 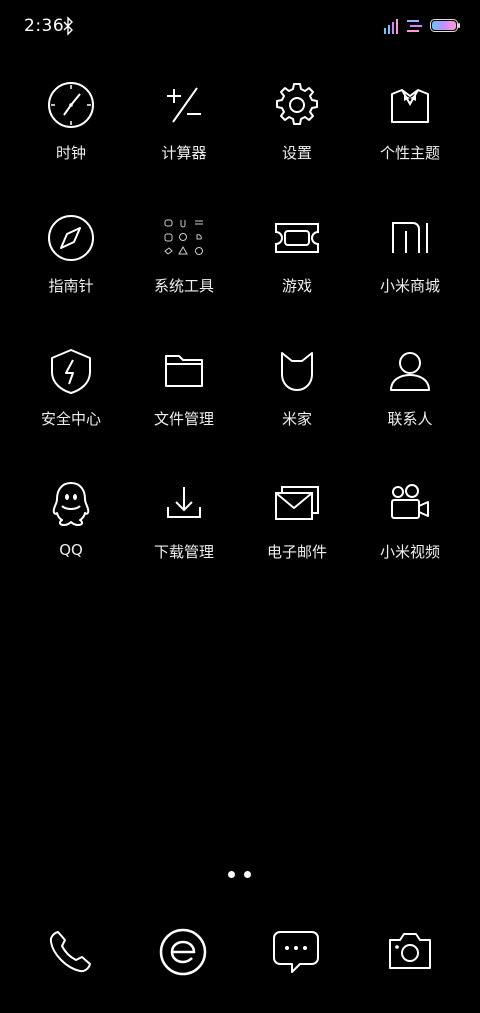 I want to click on app-calculator: 计算器, so click(x=184, y=125).